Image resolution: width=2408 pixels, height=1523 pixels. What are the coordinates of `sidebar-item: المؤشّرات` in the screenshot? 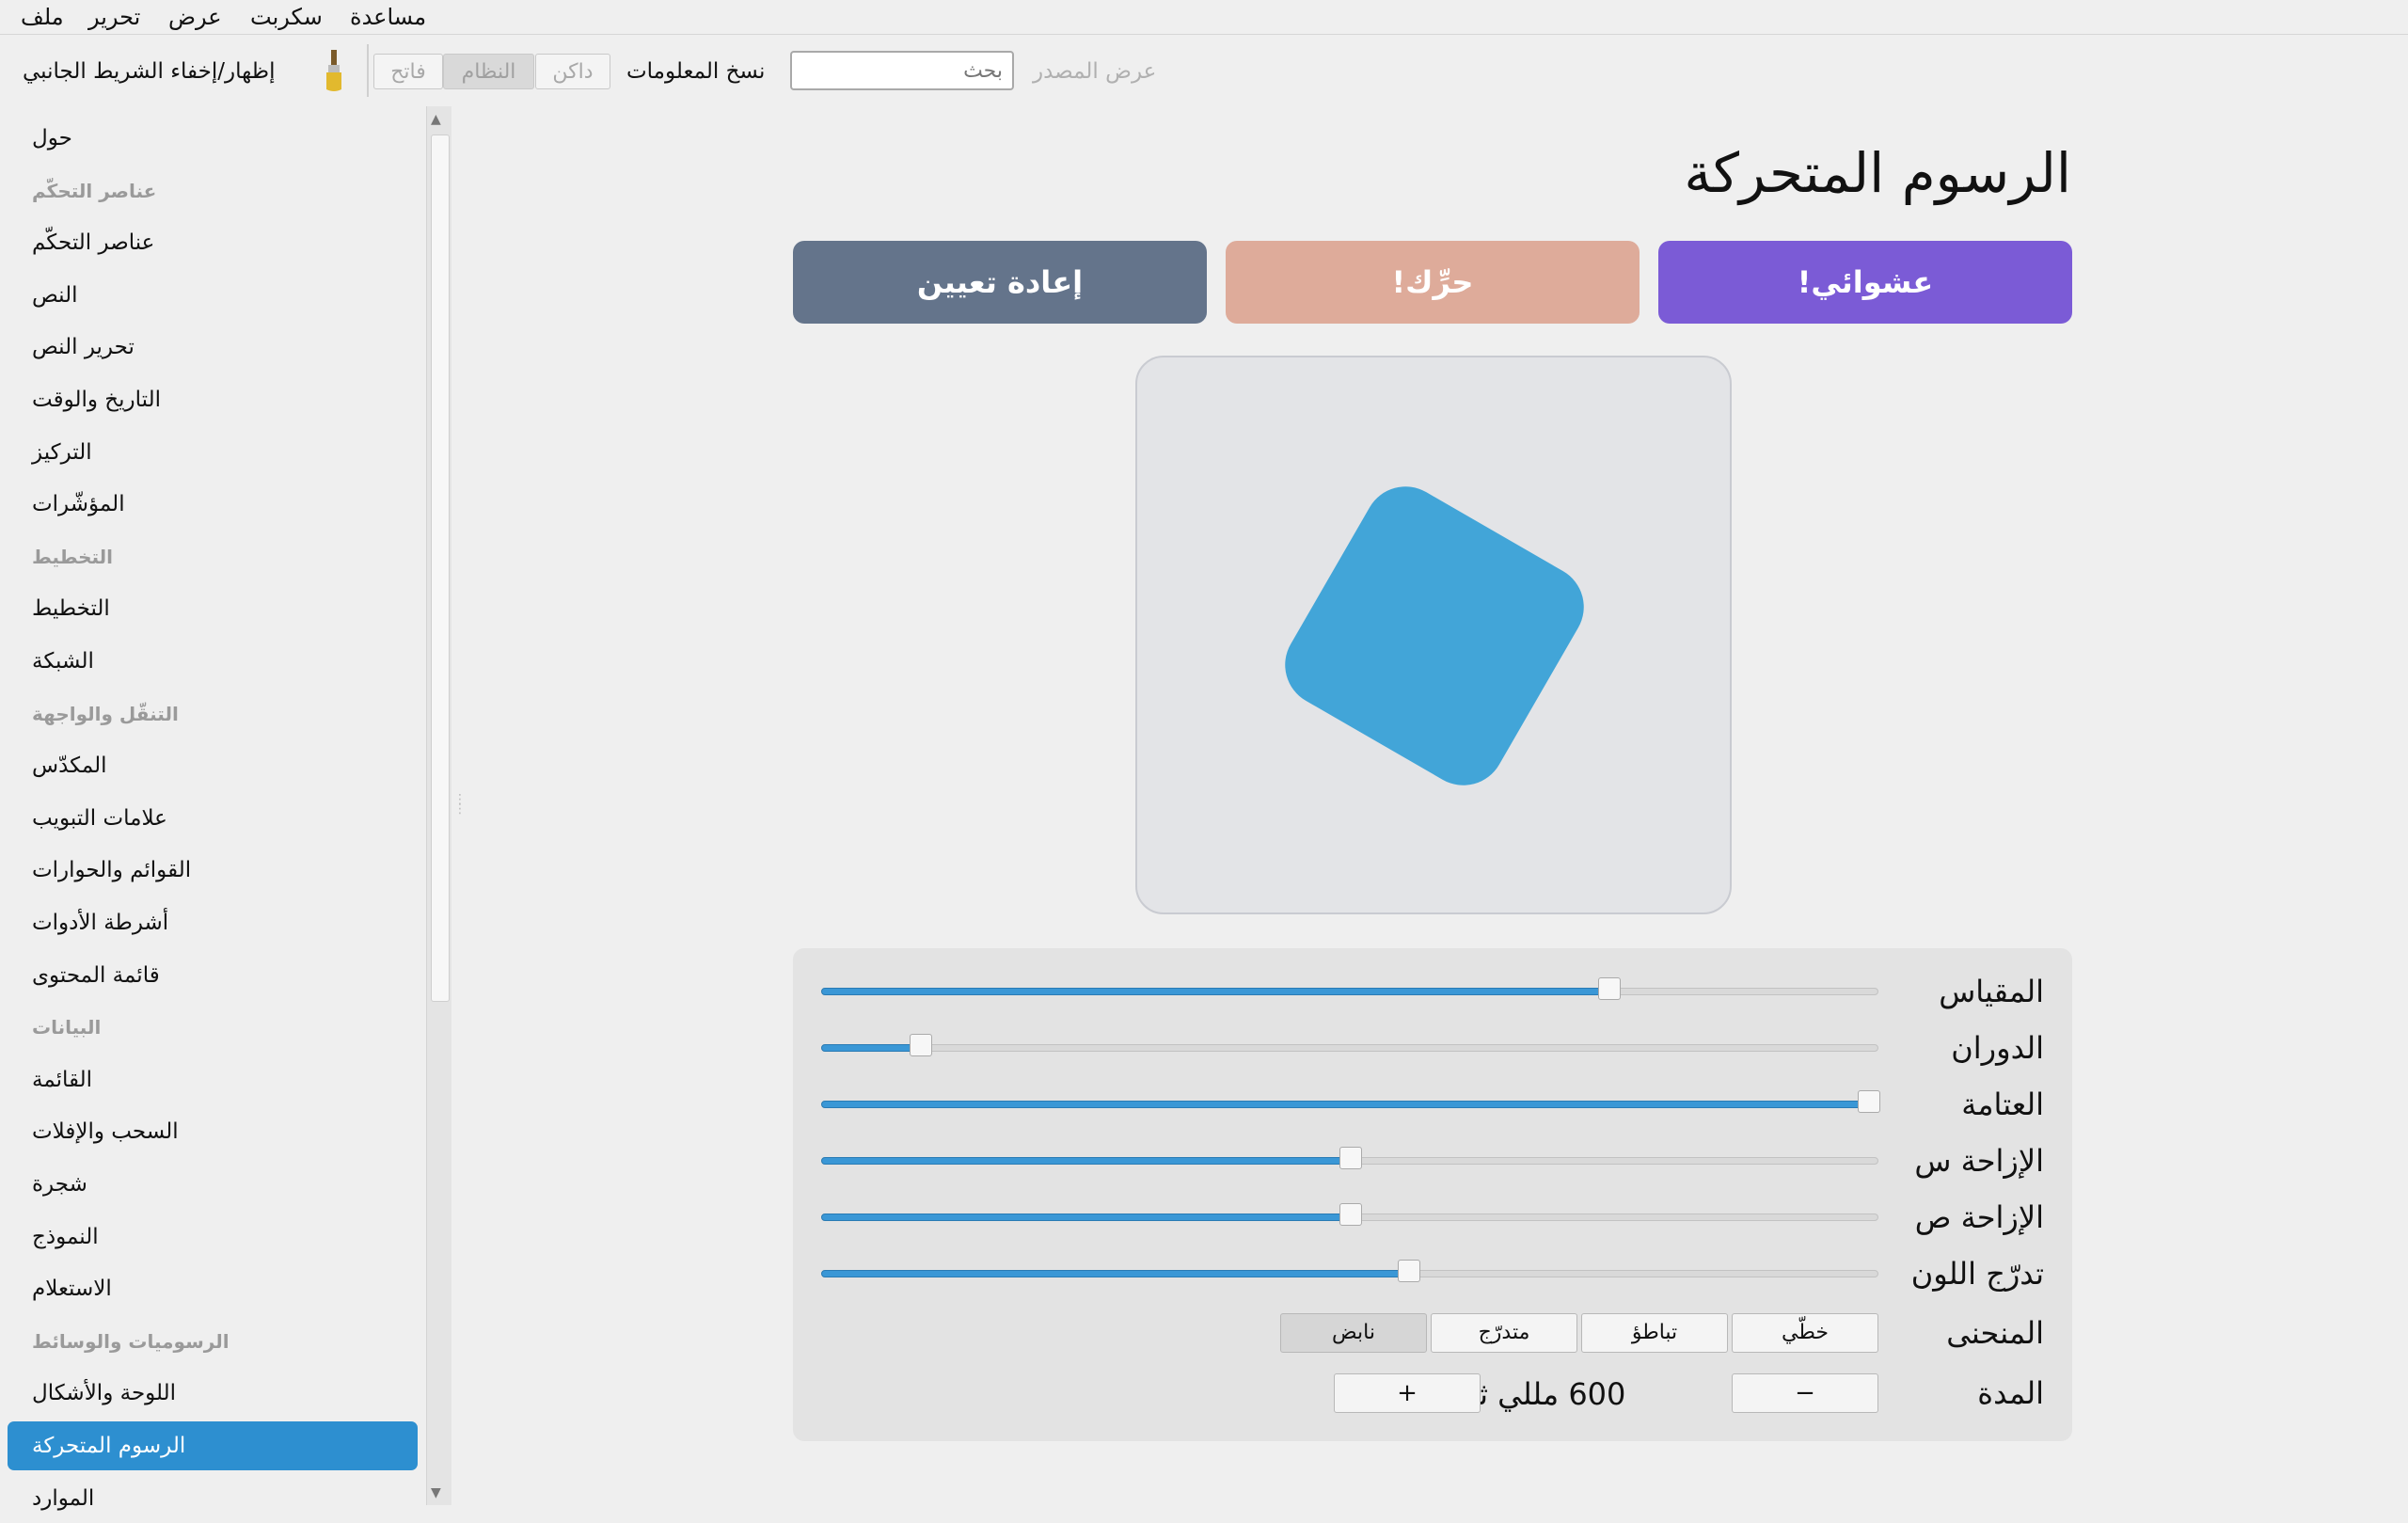 It's located at (213, 504).